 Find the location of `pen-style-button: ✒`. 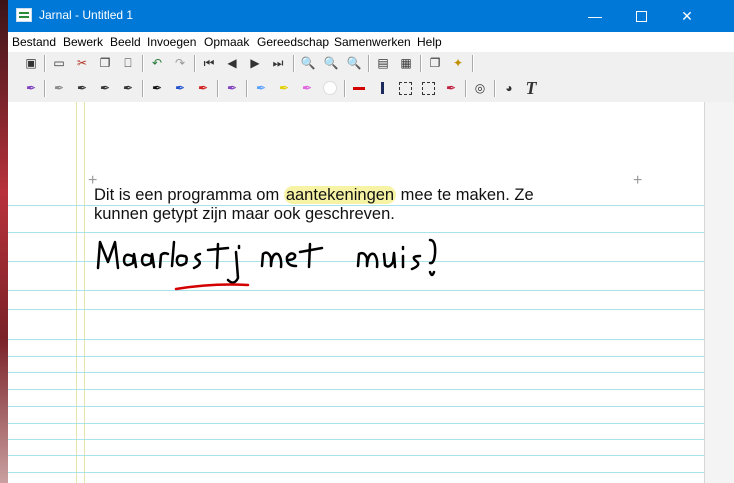

pen-style-button: ✒ is located at coordinates (232, 88).